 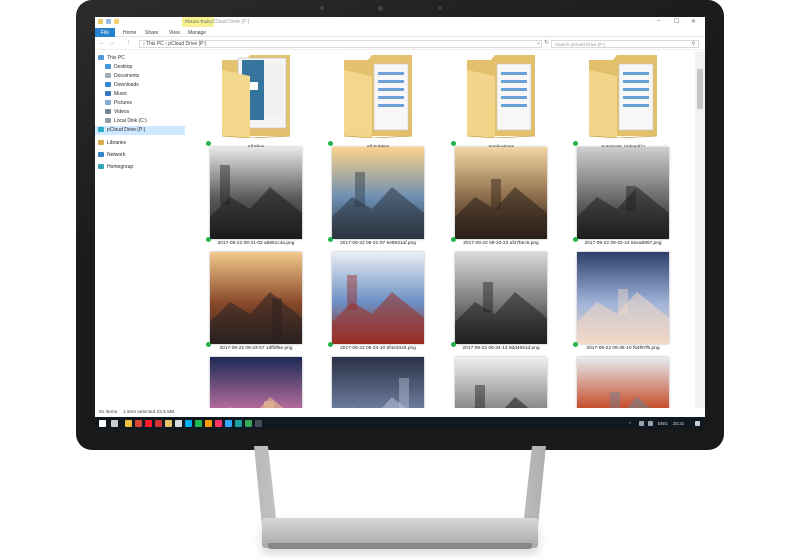 I want to click on folder-tile: All Files, so click(x=256, y=103).